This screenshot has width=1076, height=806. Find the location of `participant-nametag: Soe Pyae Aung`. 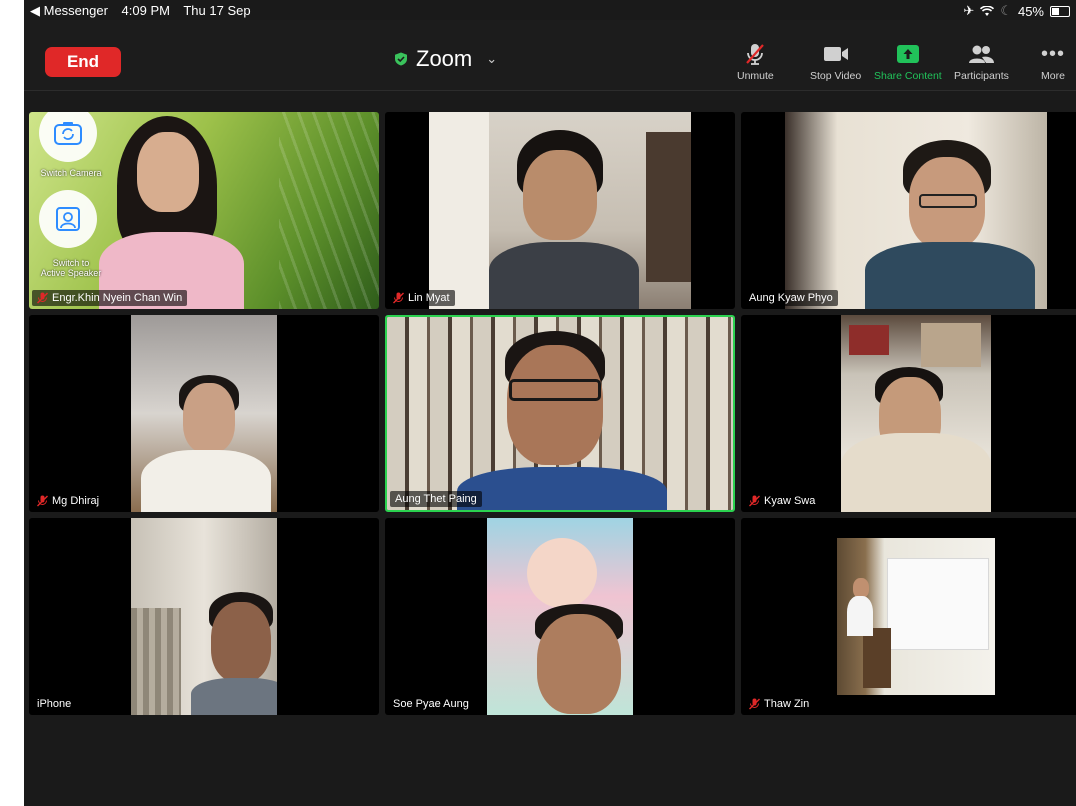

participant-nametag: Soe Pyae Aung is located at coordinates (431, 704).